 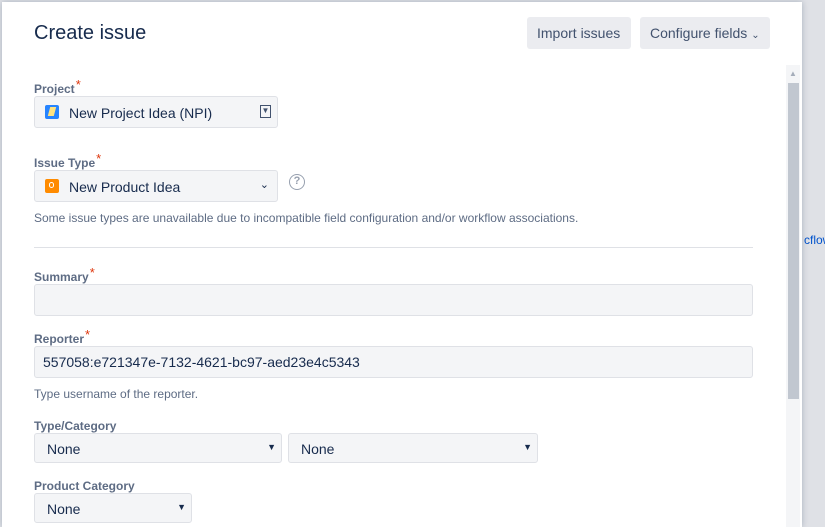 I want to click on issue-type-label: Issue Type*, so click(x=67, y=160).